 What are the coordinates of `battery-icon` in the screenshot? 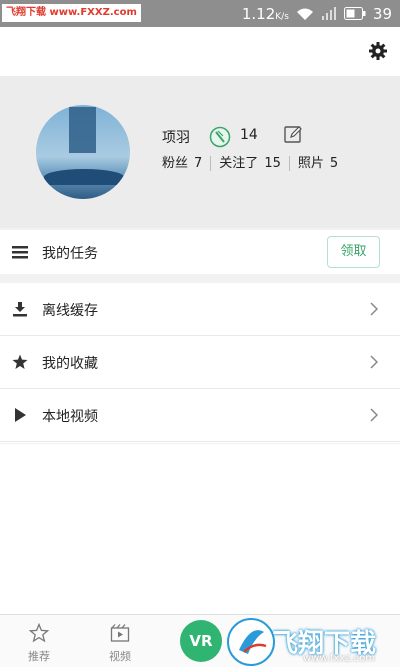 It's located at (354, 13).